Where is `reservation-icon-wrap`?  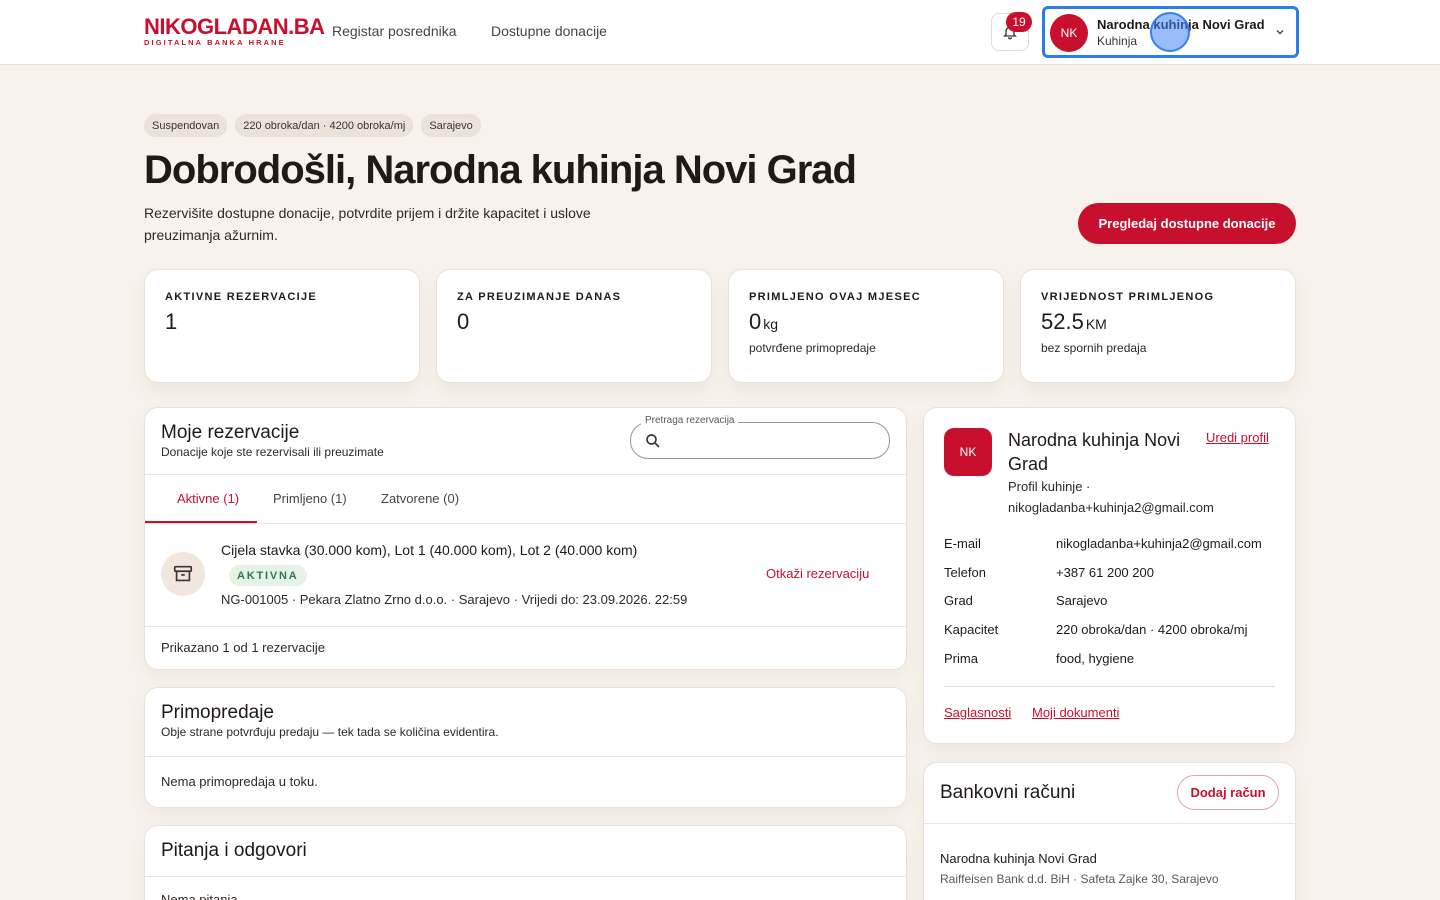
reservation-icon-wrap is located at coordinates (183, 574).